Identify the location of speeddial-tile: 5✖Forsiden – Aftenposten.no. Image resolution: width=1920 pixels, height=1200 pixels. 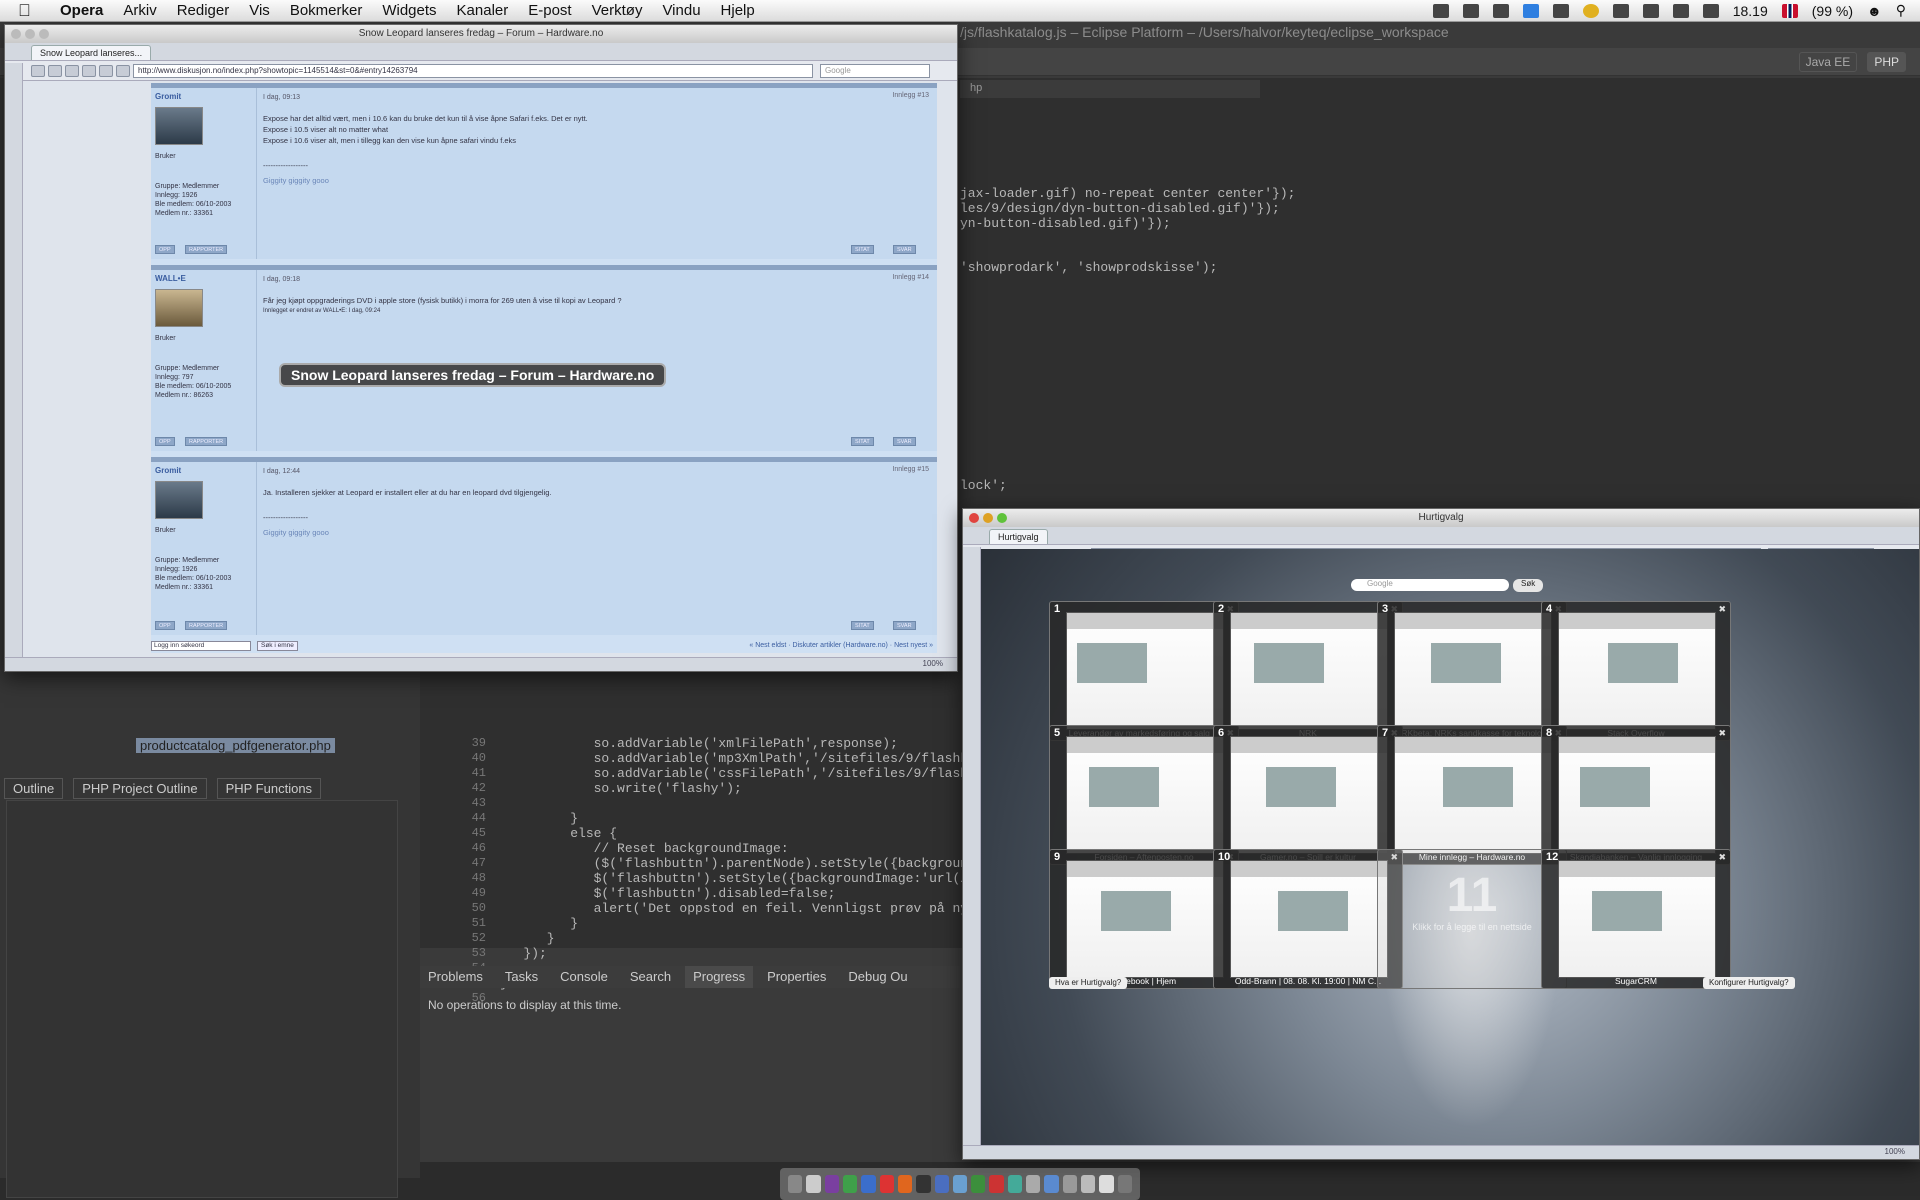
(1144, 795).